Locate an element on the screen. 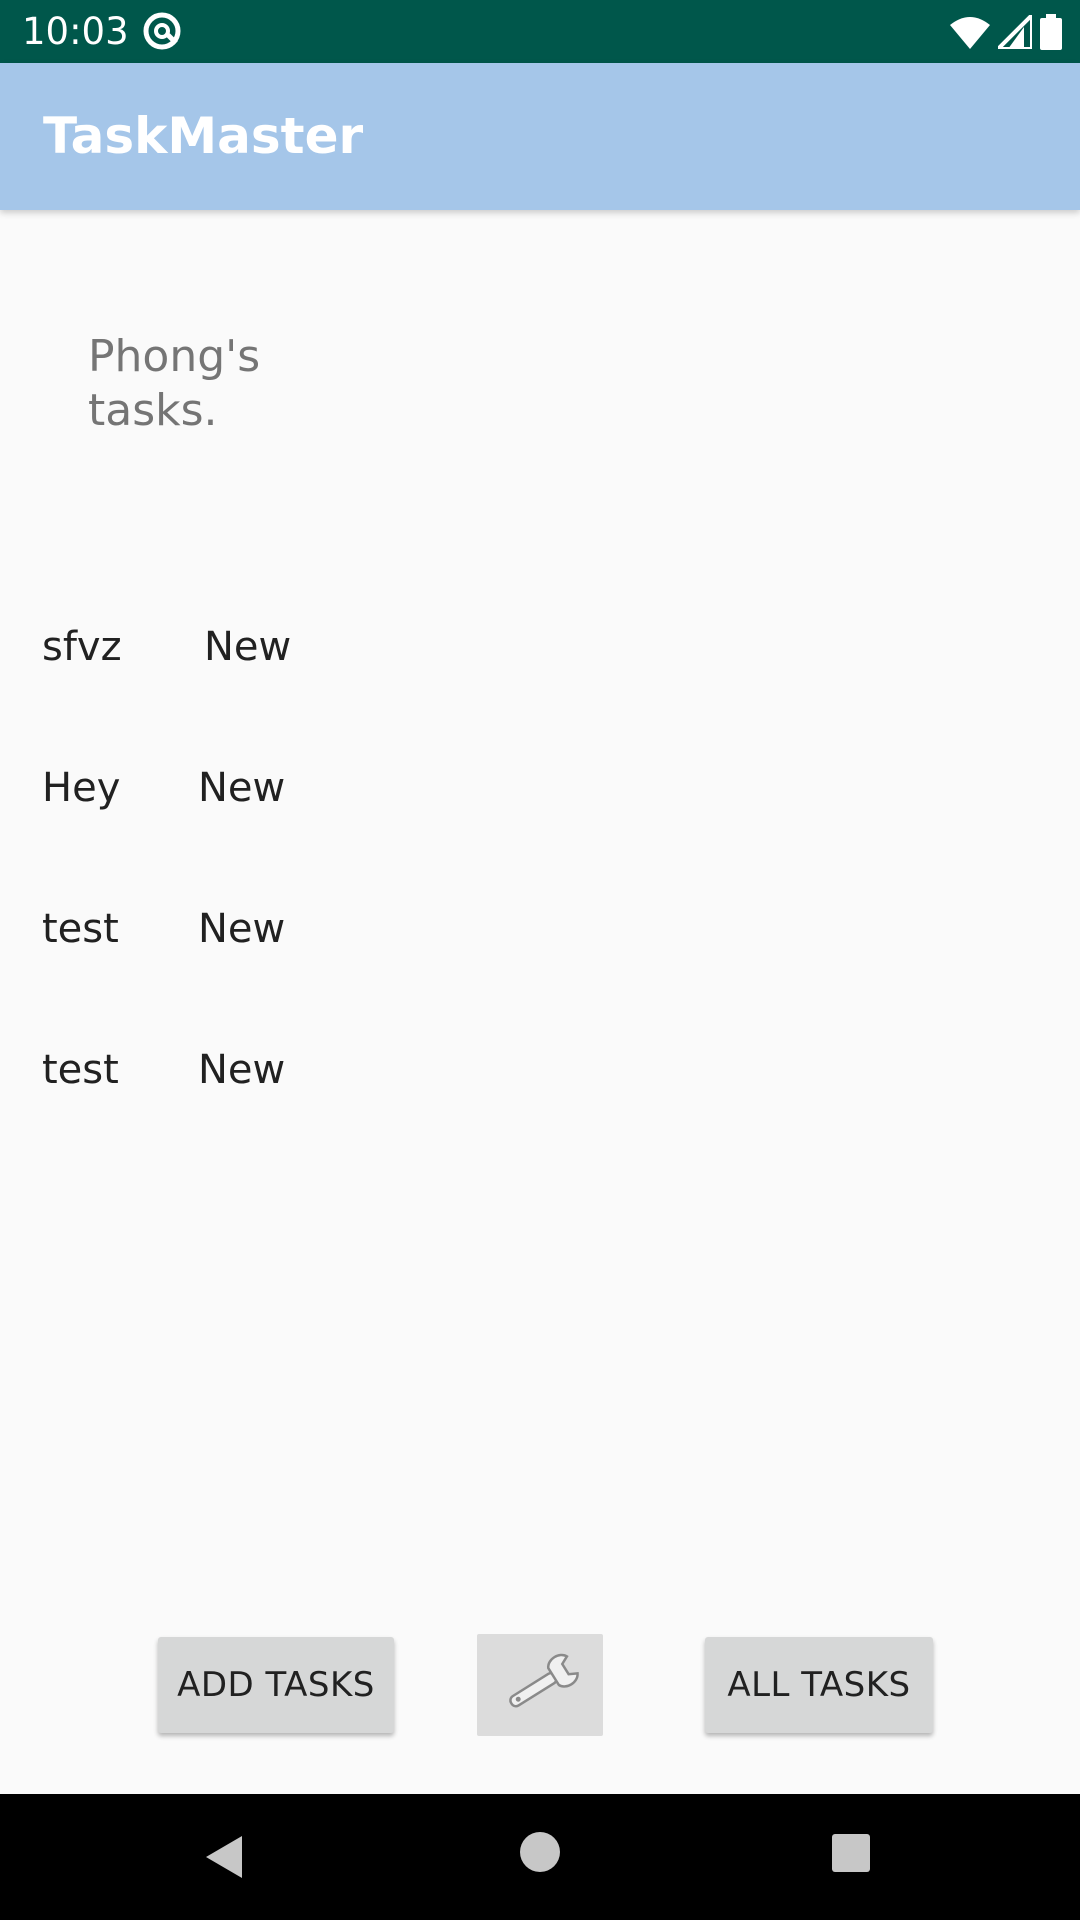 Image resolution: width=1080 pixels, height=1920 pixels. task-title: sfvz is located at coordinates (82, 647).